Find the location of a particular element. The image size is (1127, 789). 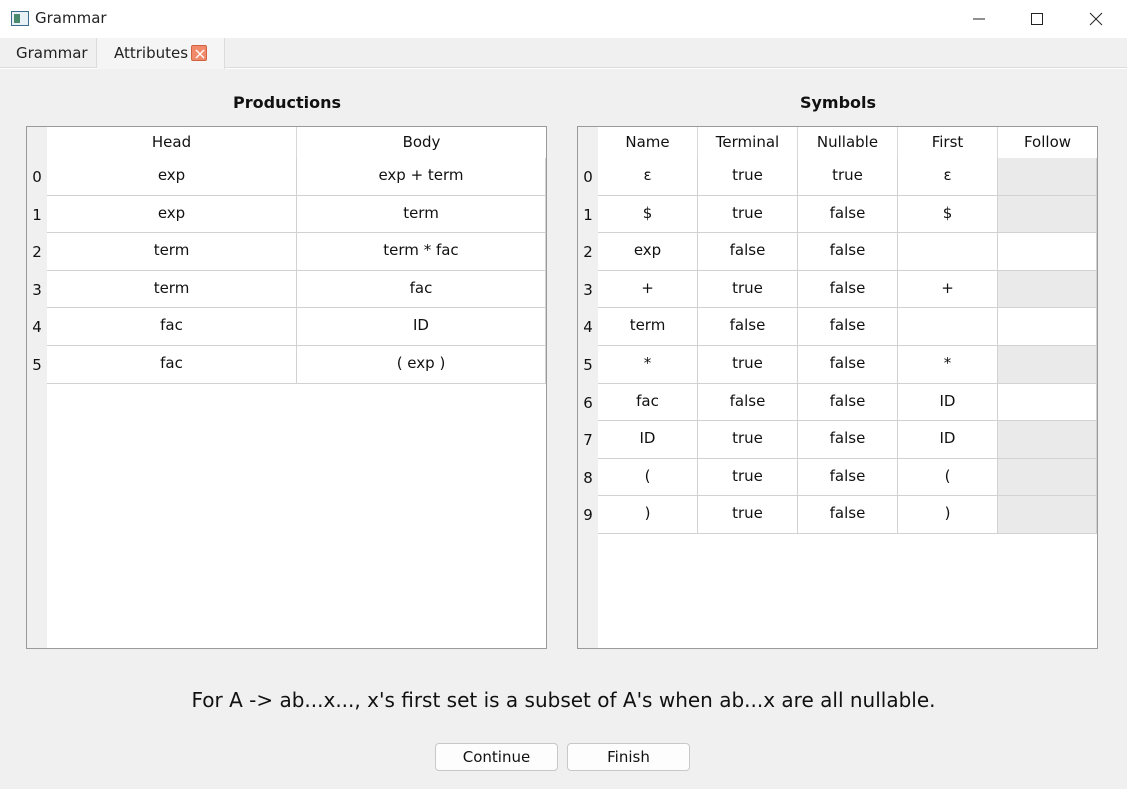

table-row: 1 exp term is located at coordinates (286, 214).